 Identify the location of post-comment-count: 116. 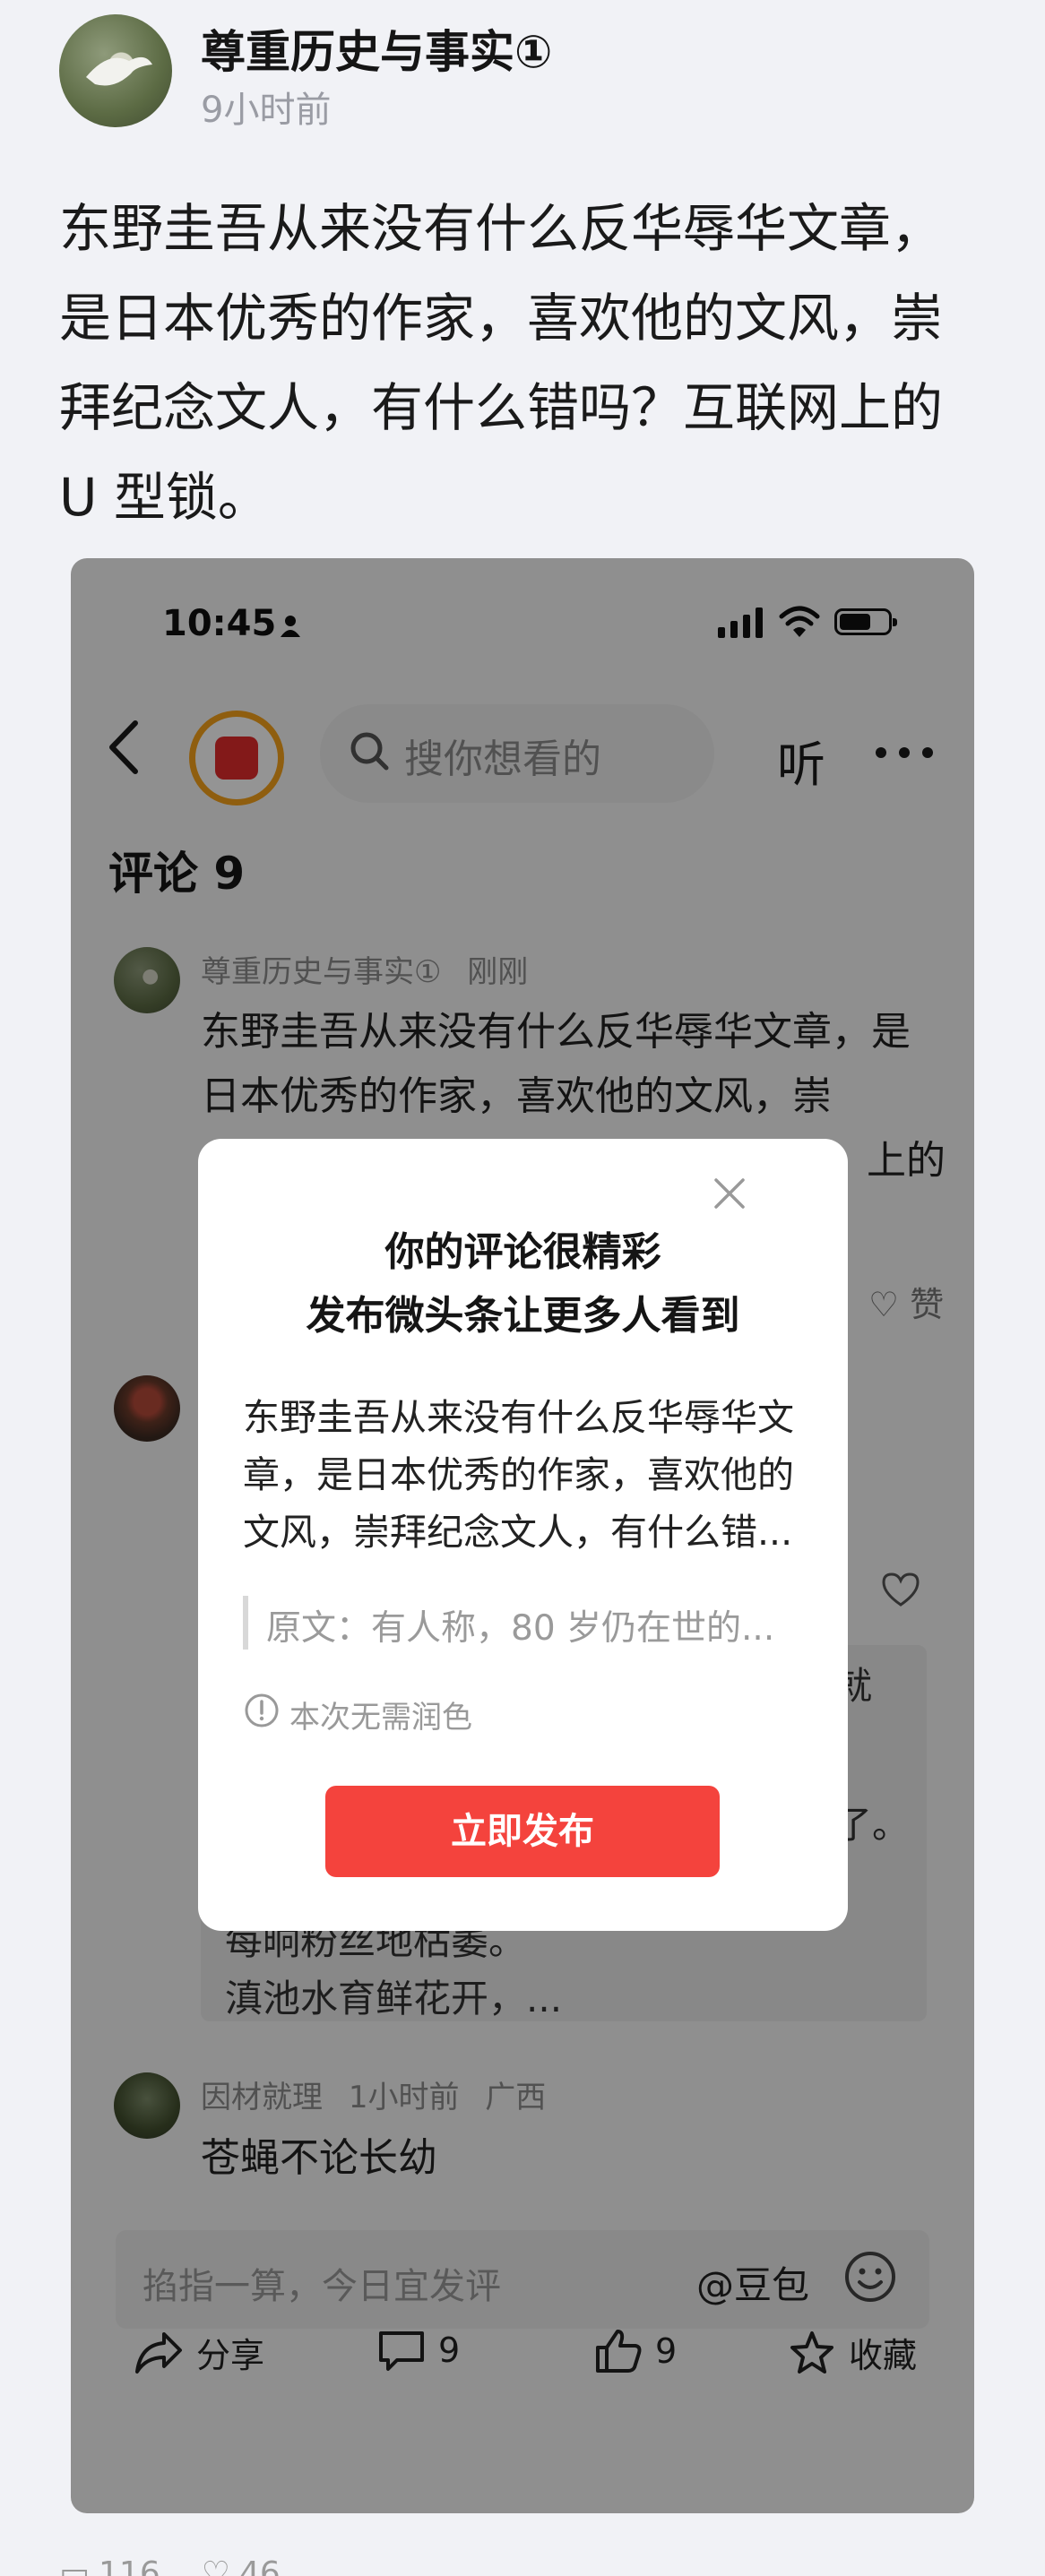
(129, 2565).